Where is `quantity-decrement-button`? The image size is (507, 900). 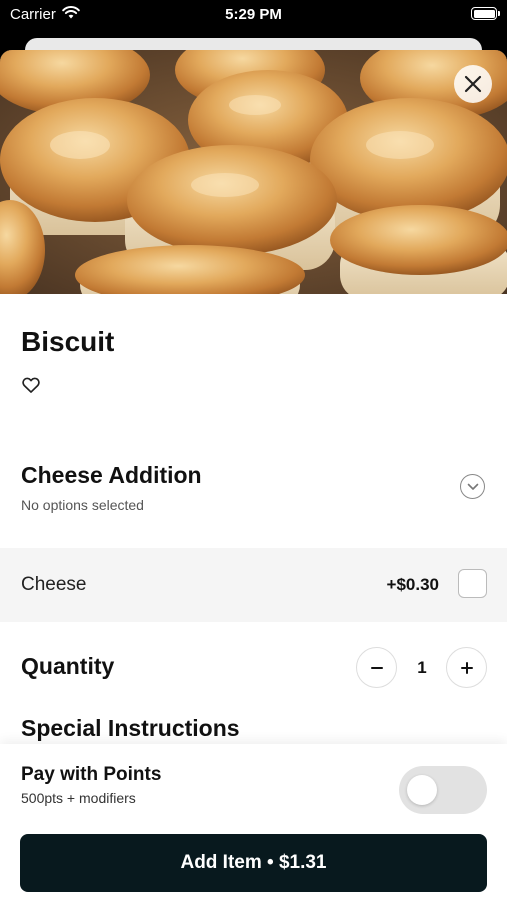
quantity-decrement-button is located at coordinates (376, 667).